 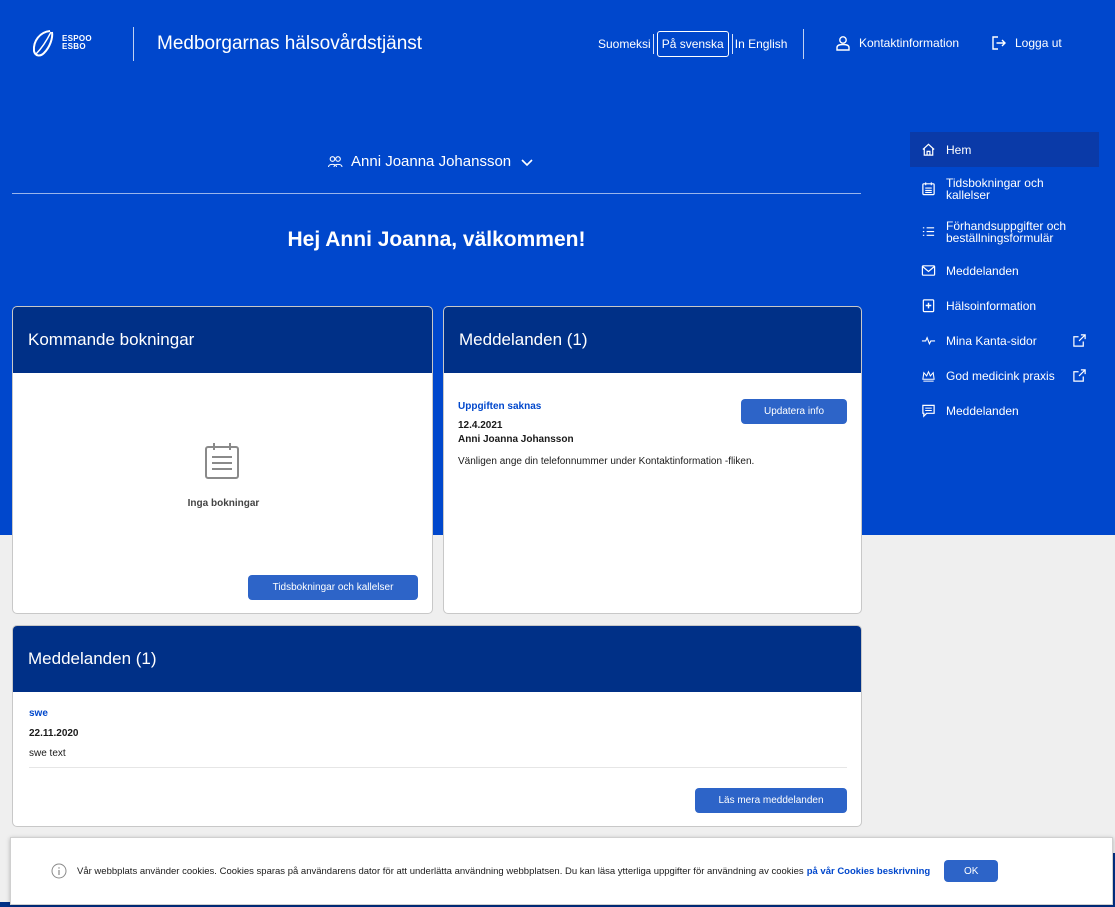 I want to click on announcement-text: swe text, so click(x=47, y=753).